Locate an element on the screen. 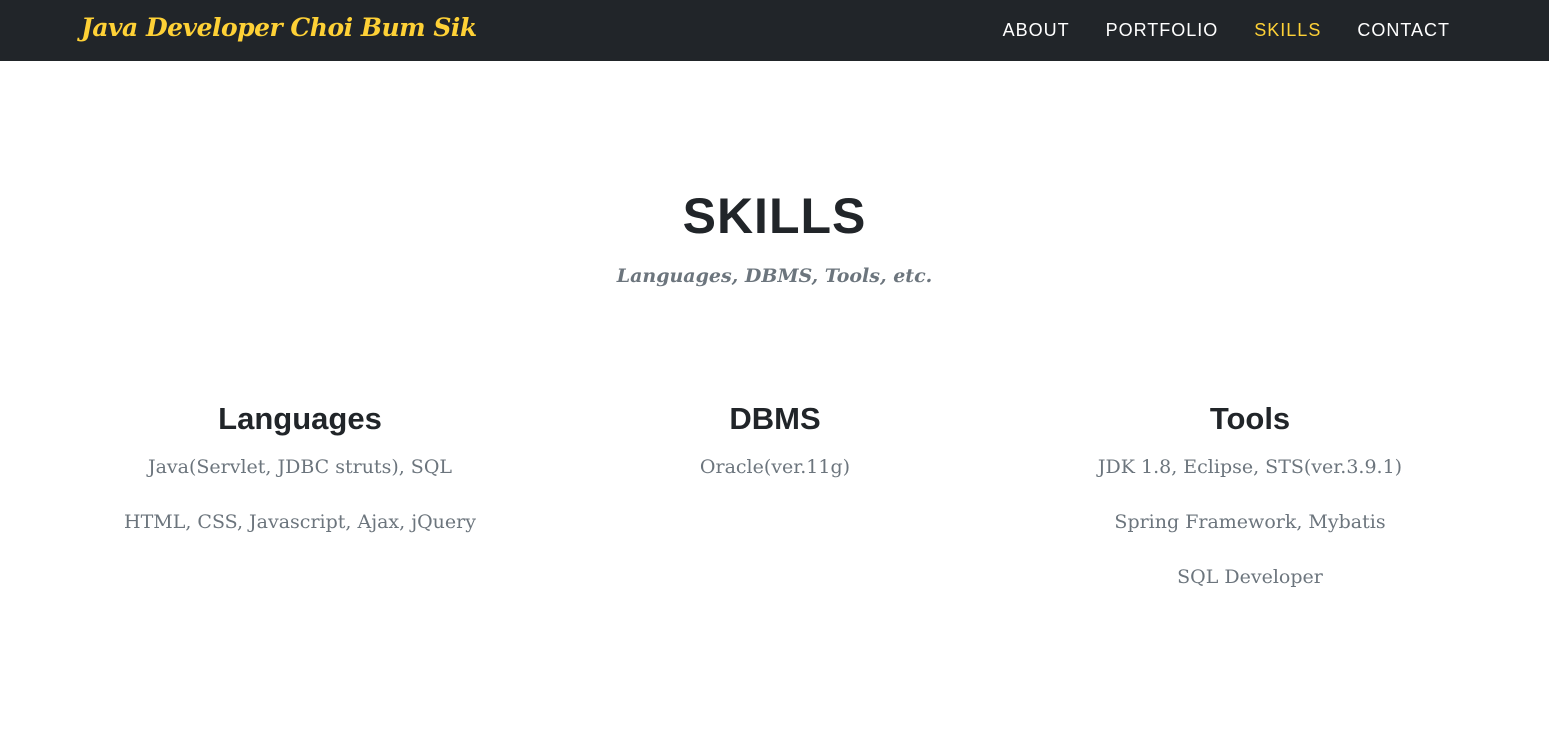 The image size is (1549, 733). nav-link-contact: CONTACT is located at coordinates (1394, 30).